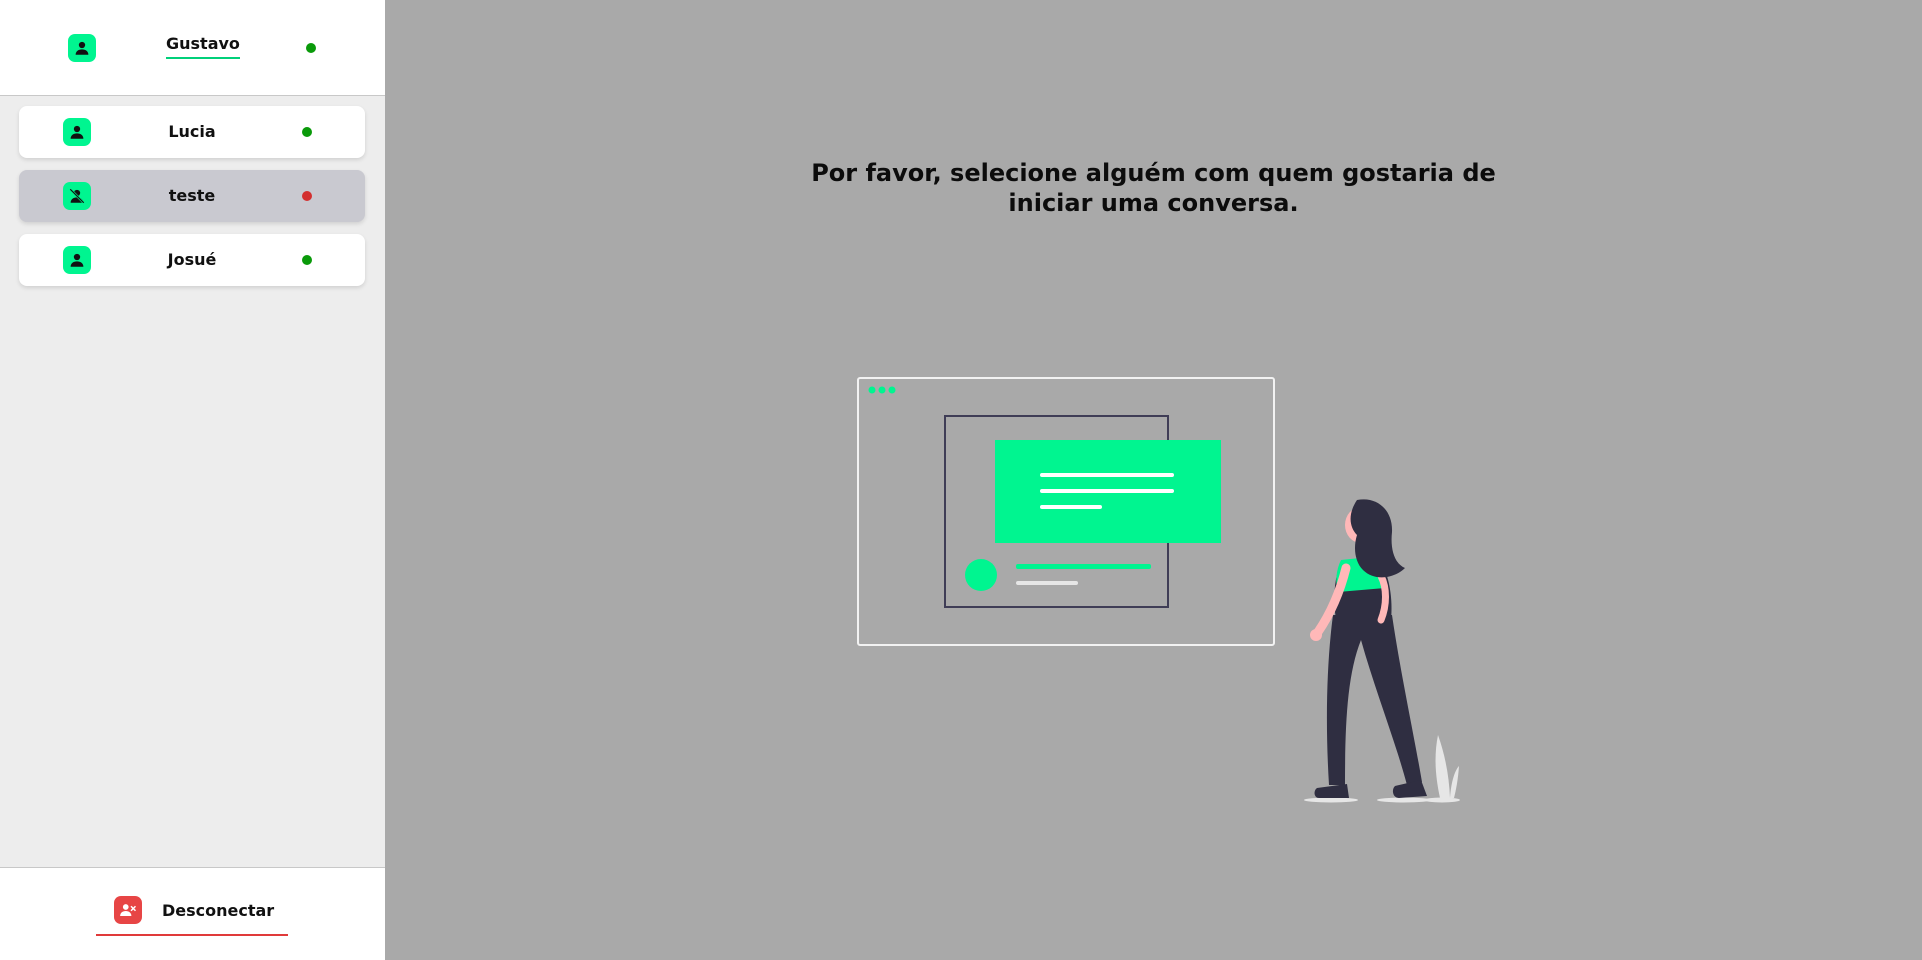 Image resolution: width=1922 pixels, height=960 pixels. I want to click on contact-item-josue: Josué, so click(192, 260).